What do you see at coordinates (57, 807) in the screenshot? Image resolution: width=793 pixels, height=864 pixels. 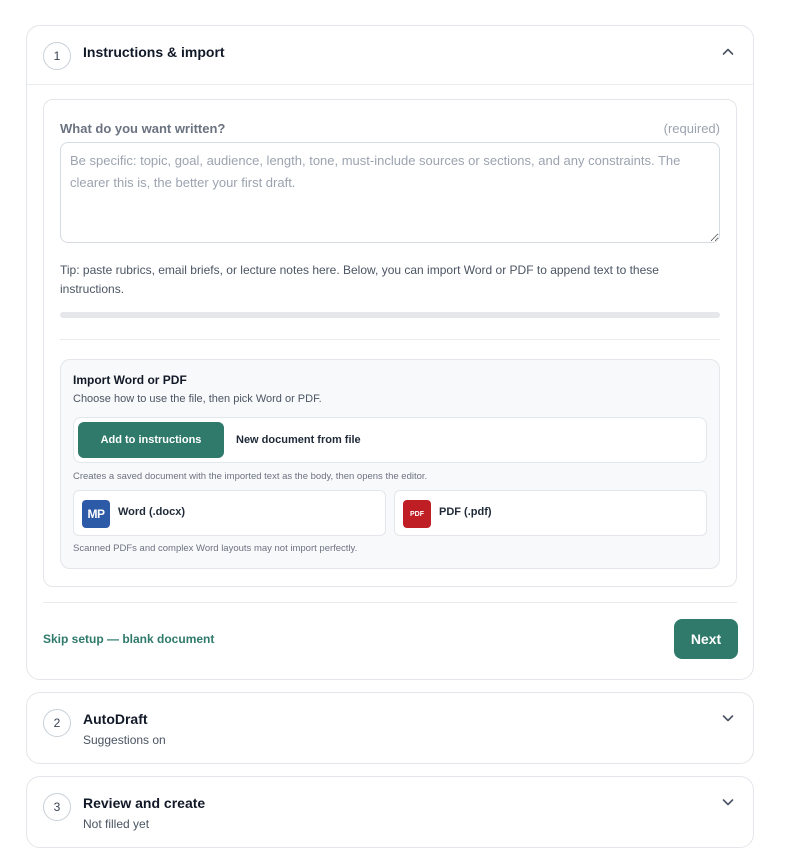 I see `step-3-number: 3` at bounding box center [57, 807].